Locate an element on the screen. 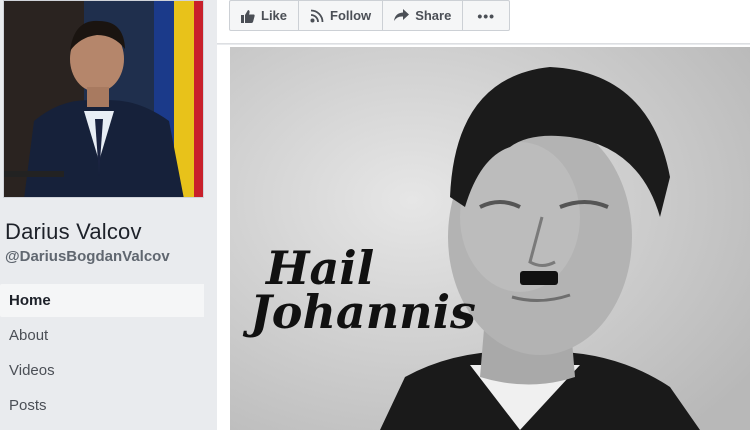  page-actions: Like Follow Share ••• is located at coordinates (370, 15).